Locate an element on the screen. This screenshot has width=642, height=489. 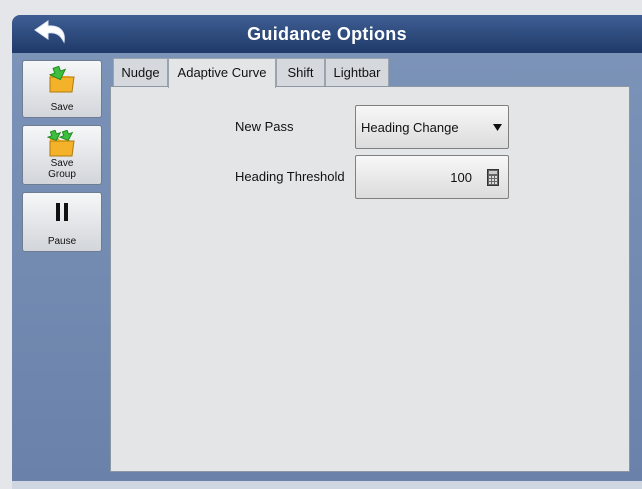
heading-threshold-label: Heading Threshold is located at coordinates (290, 176).